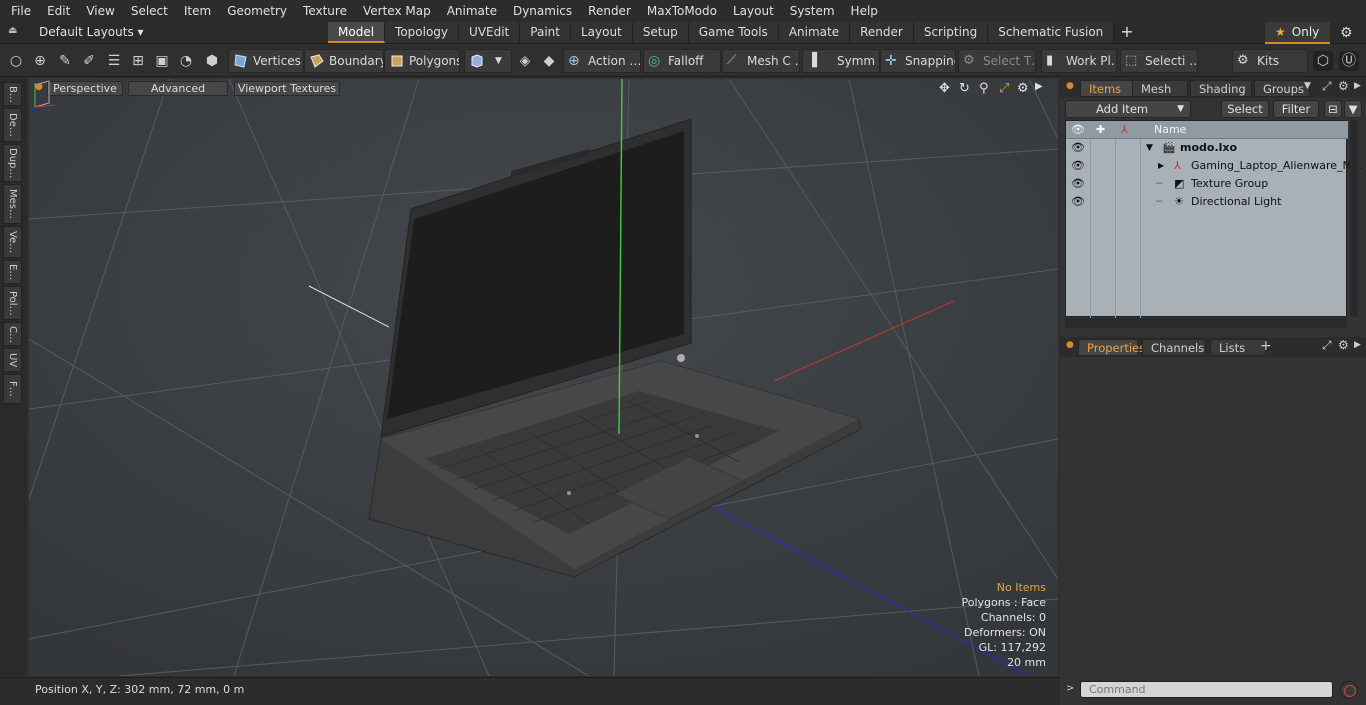 This screenshot has width=1366, height=705. What do you see at coordinates (733, 32) in the screenshot?
I see `tab-game-tools: Game Tools` at bounding box center [733, 32].